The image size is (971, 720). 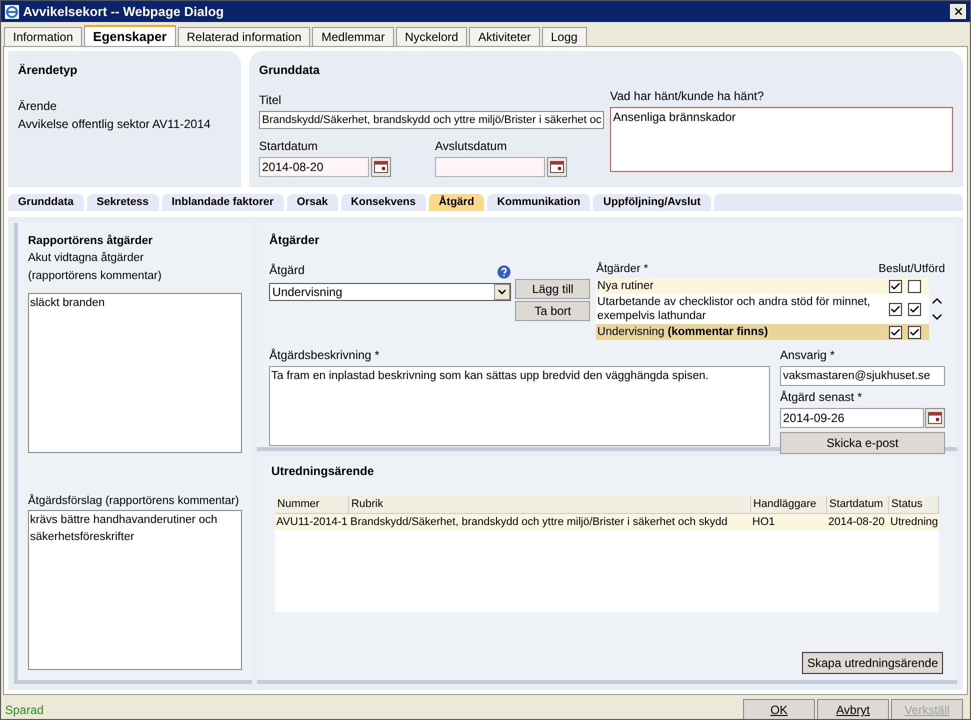 What do you see at coordinates (307, 292) in the screenshot?
I see `dropdown-value: Undervisning` at bounding box center [307, 292].